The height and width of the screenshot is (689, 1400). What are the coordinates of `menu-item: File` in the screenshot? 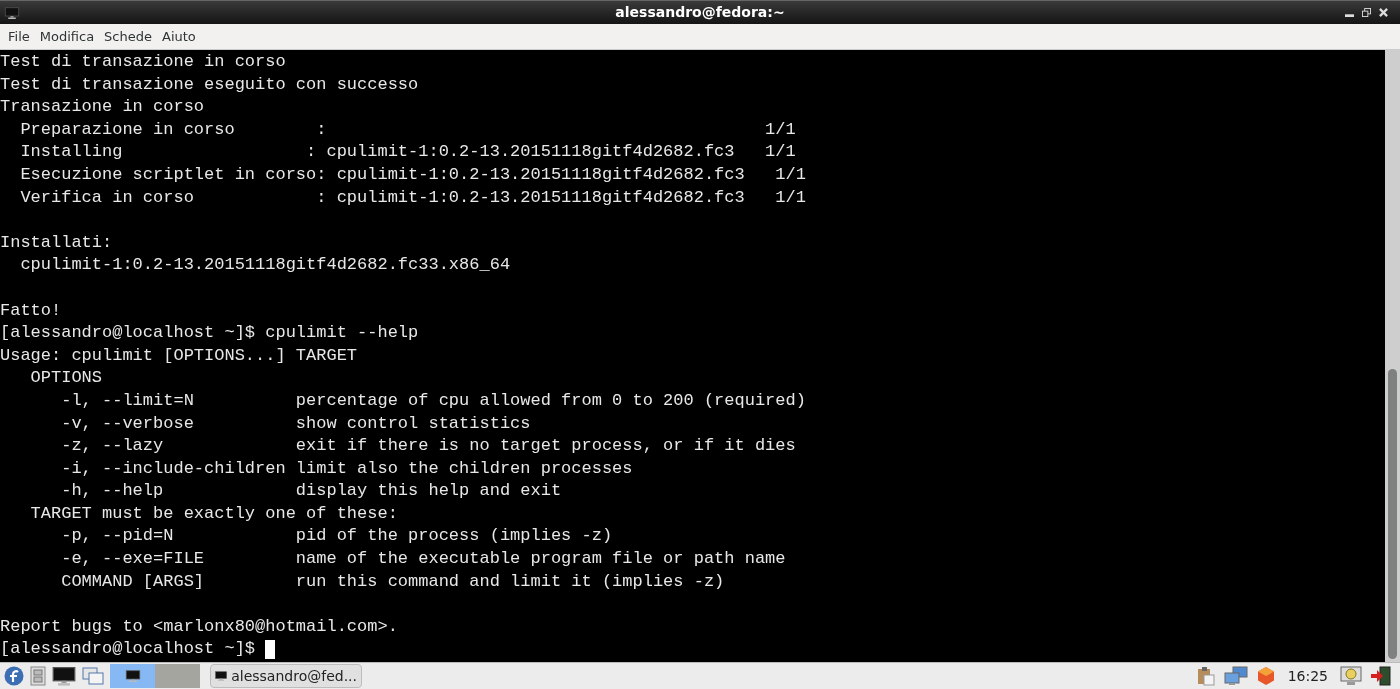 It's located at (19, 36).